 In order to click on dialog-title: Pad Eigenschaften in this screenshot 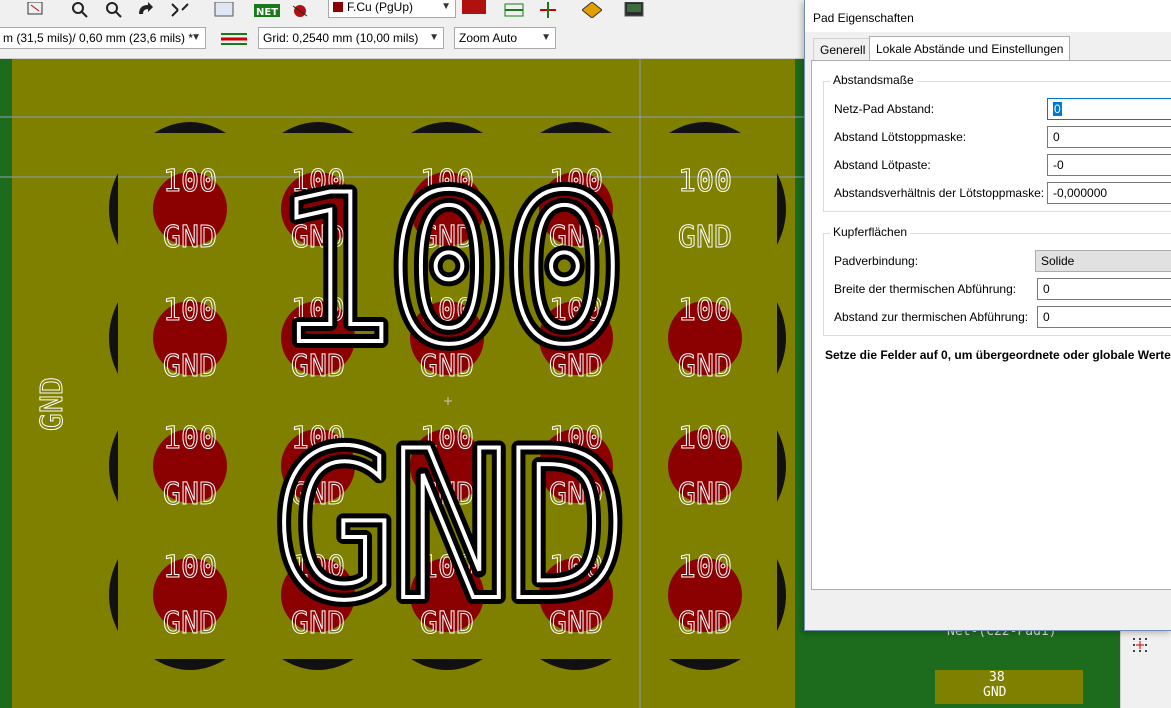, I will do `click(863, 18)`.